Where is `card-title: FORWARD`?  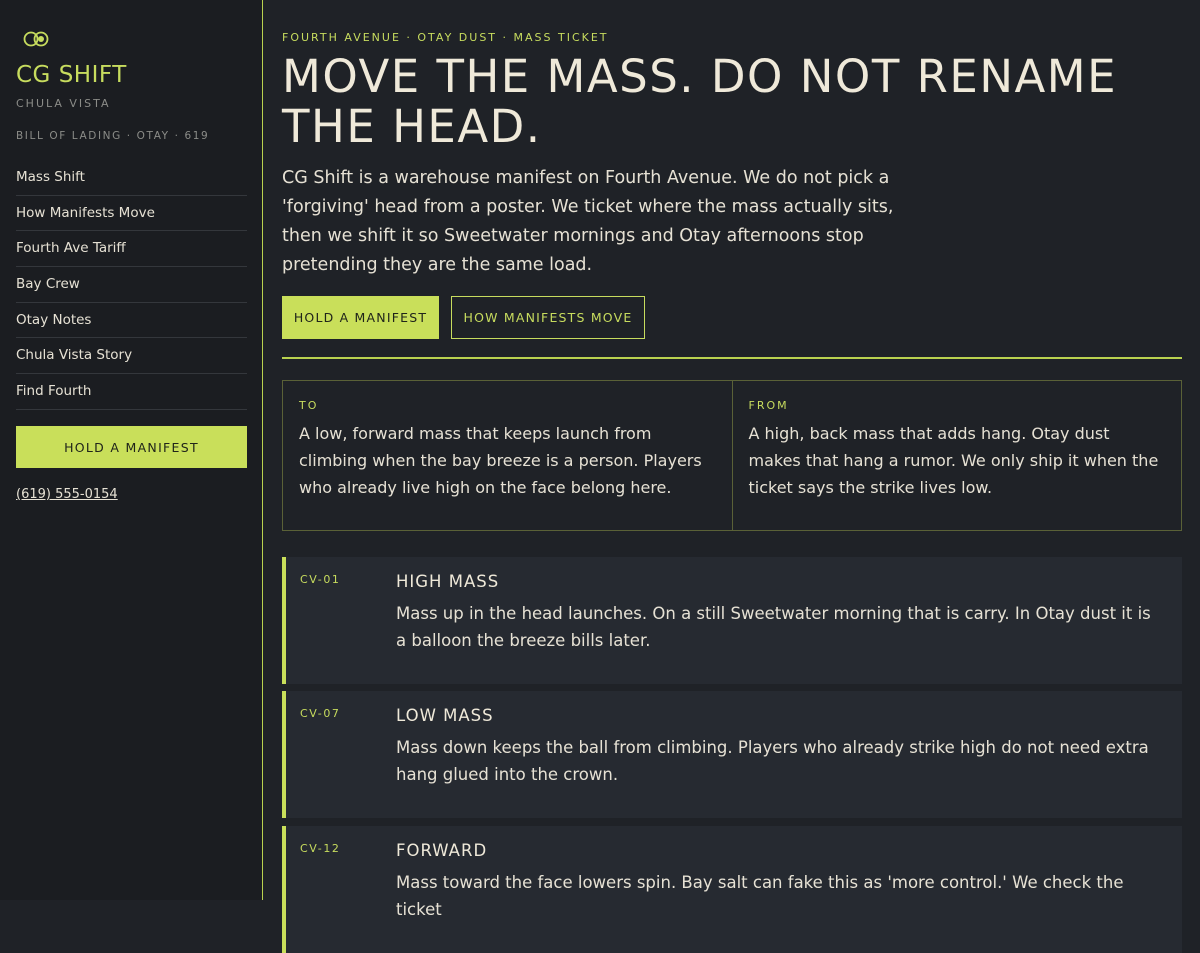
card-title: FORWARD is located at coordinates (442, 850).